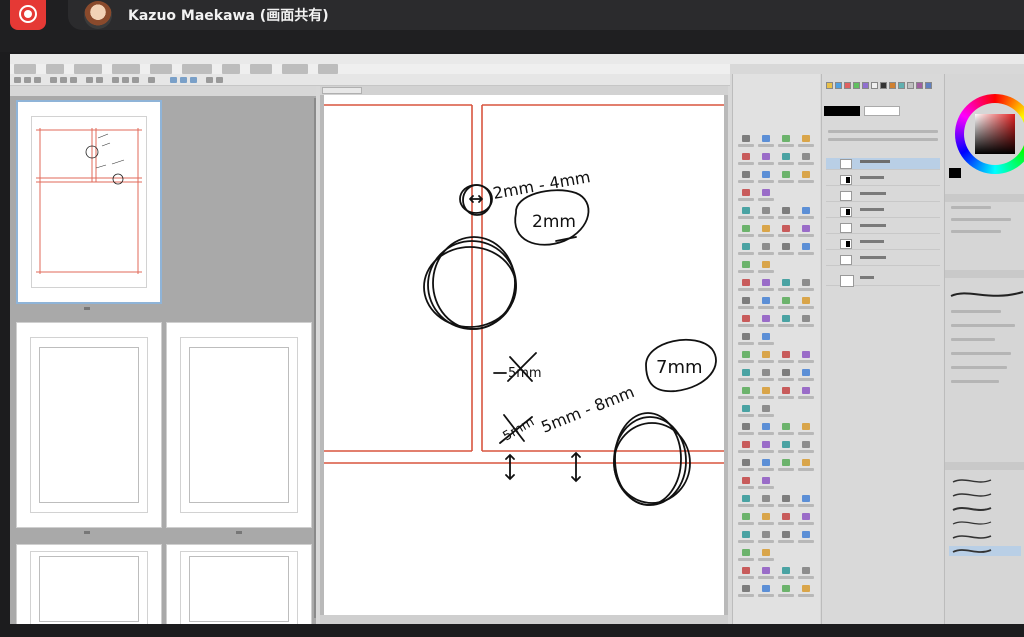  What do you see at coordinates (163, 91) in the screenshot?
I see `page-manager-tab` at bounding box center [163, 91].